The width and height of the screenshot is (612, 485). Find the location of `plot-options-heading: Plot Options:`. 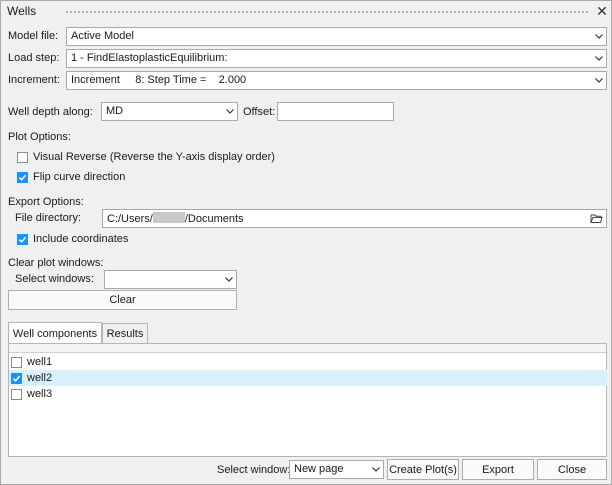

plot-options-heading: Plot Options: is located at coordinates (39, 137).